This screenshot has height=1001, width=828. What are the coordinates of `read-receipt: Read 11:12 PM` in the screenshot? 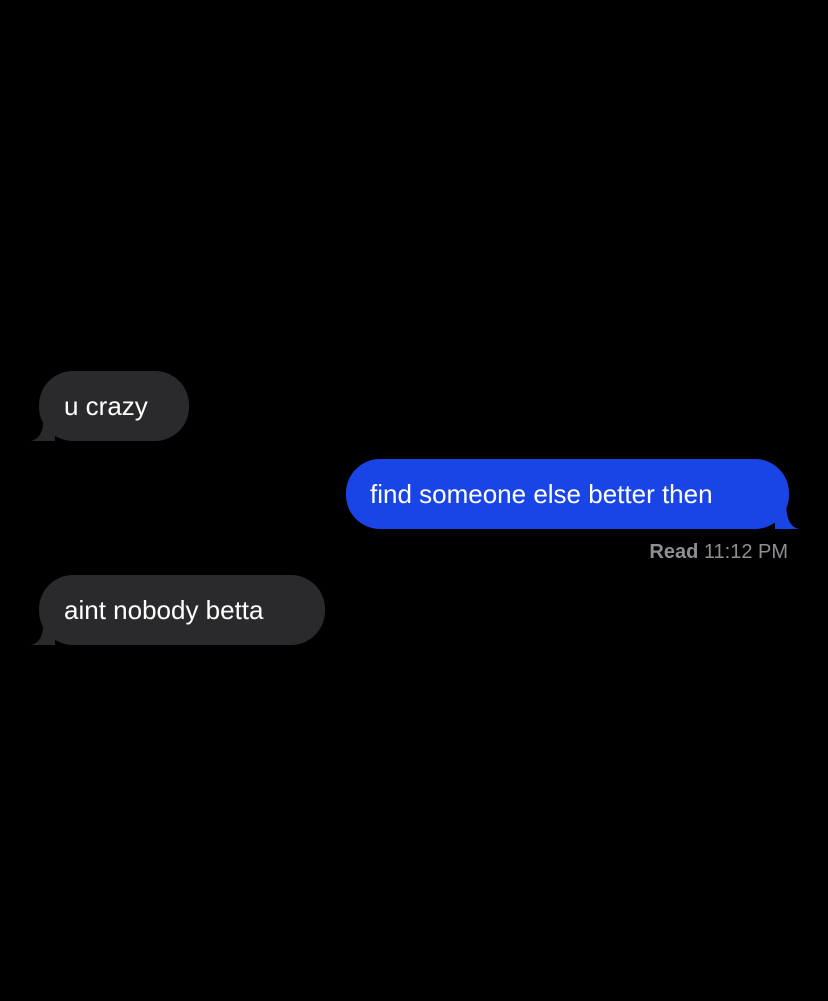 It's located at (718, 552).